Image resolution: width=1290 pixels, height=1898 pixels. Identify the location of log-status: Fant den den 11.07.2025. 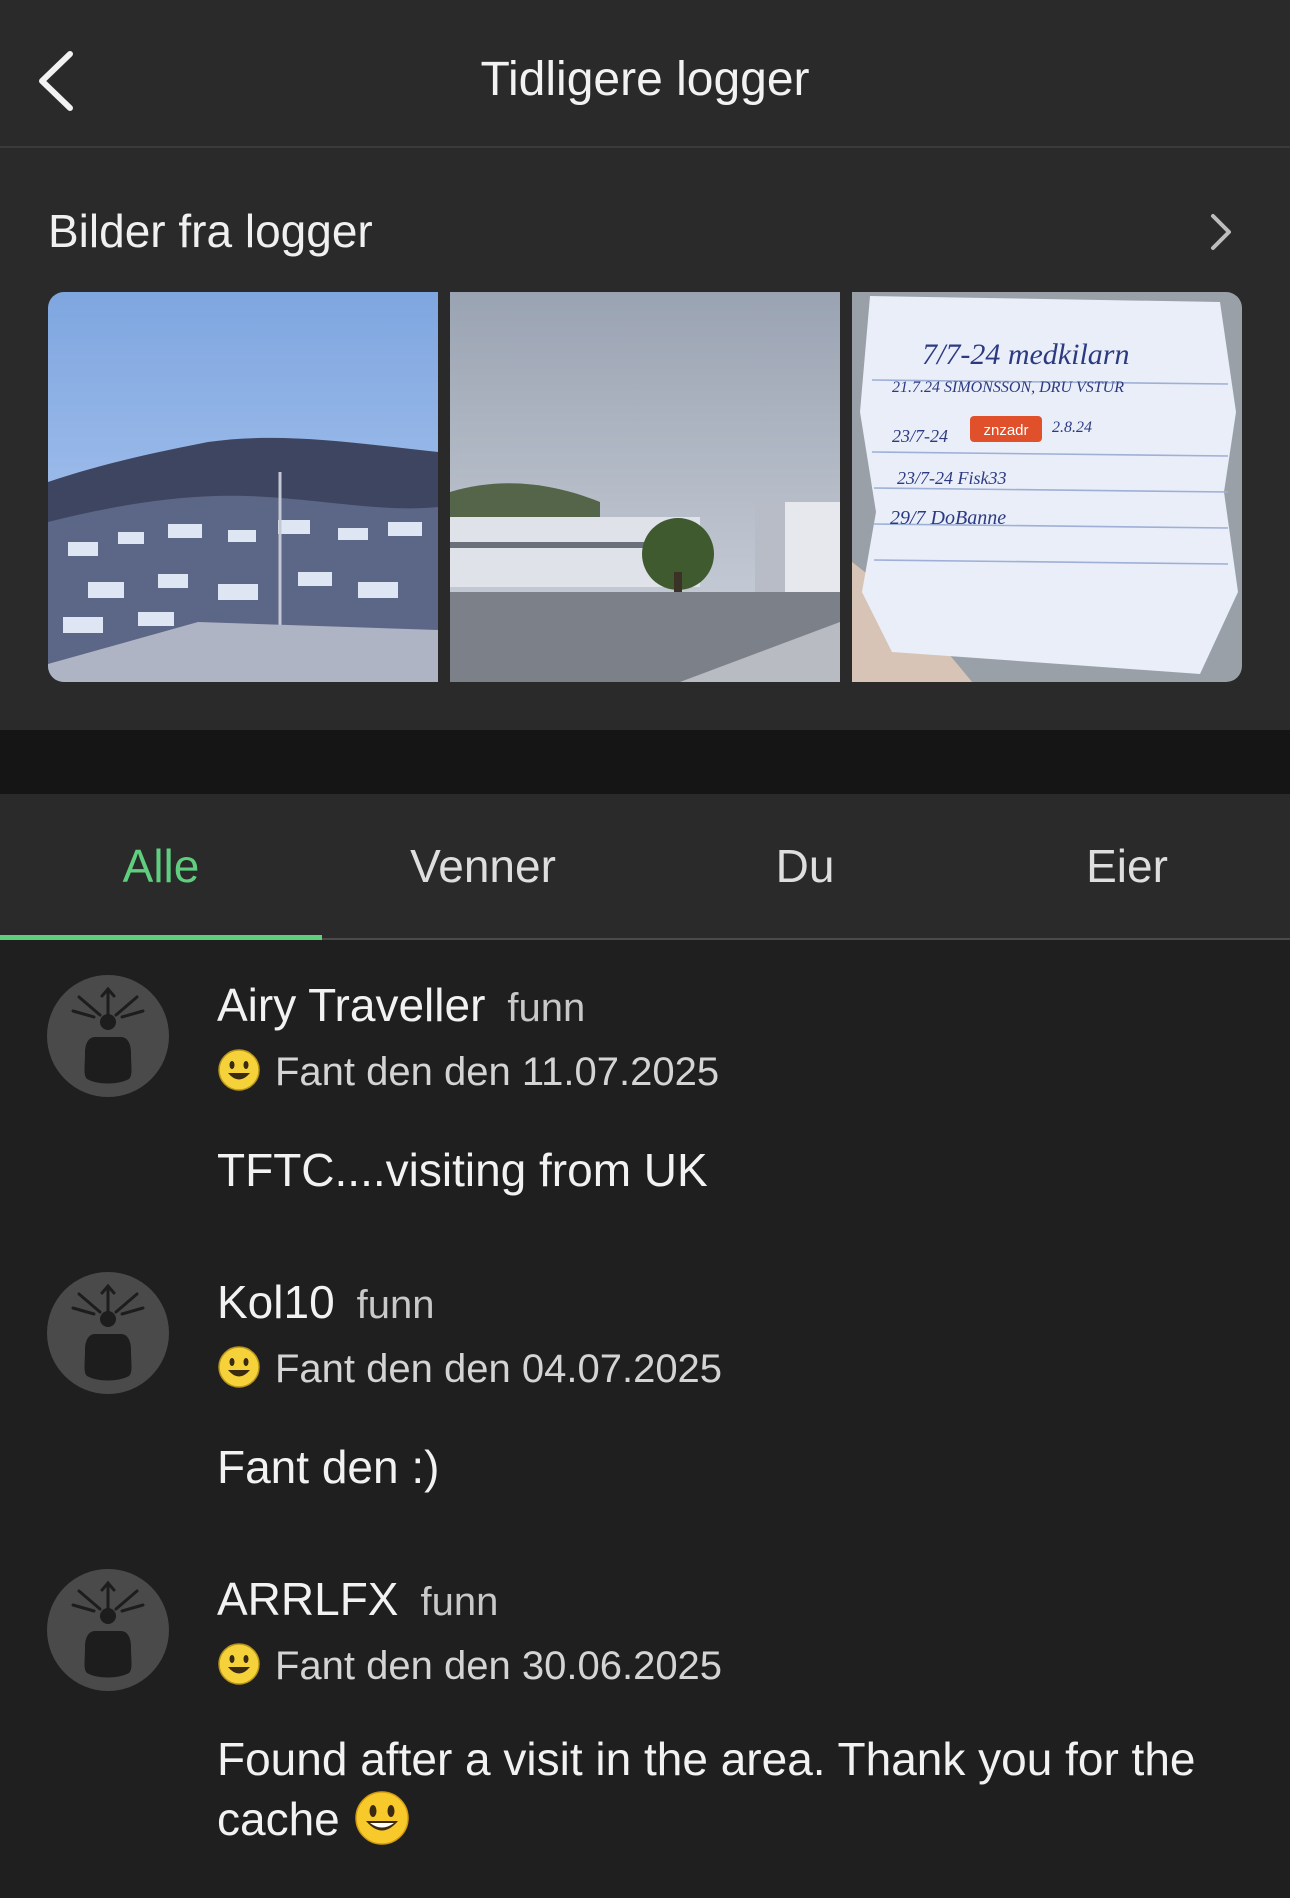
(468, 1072).